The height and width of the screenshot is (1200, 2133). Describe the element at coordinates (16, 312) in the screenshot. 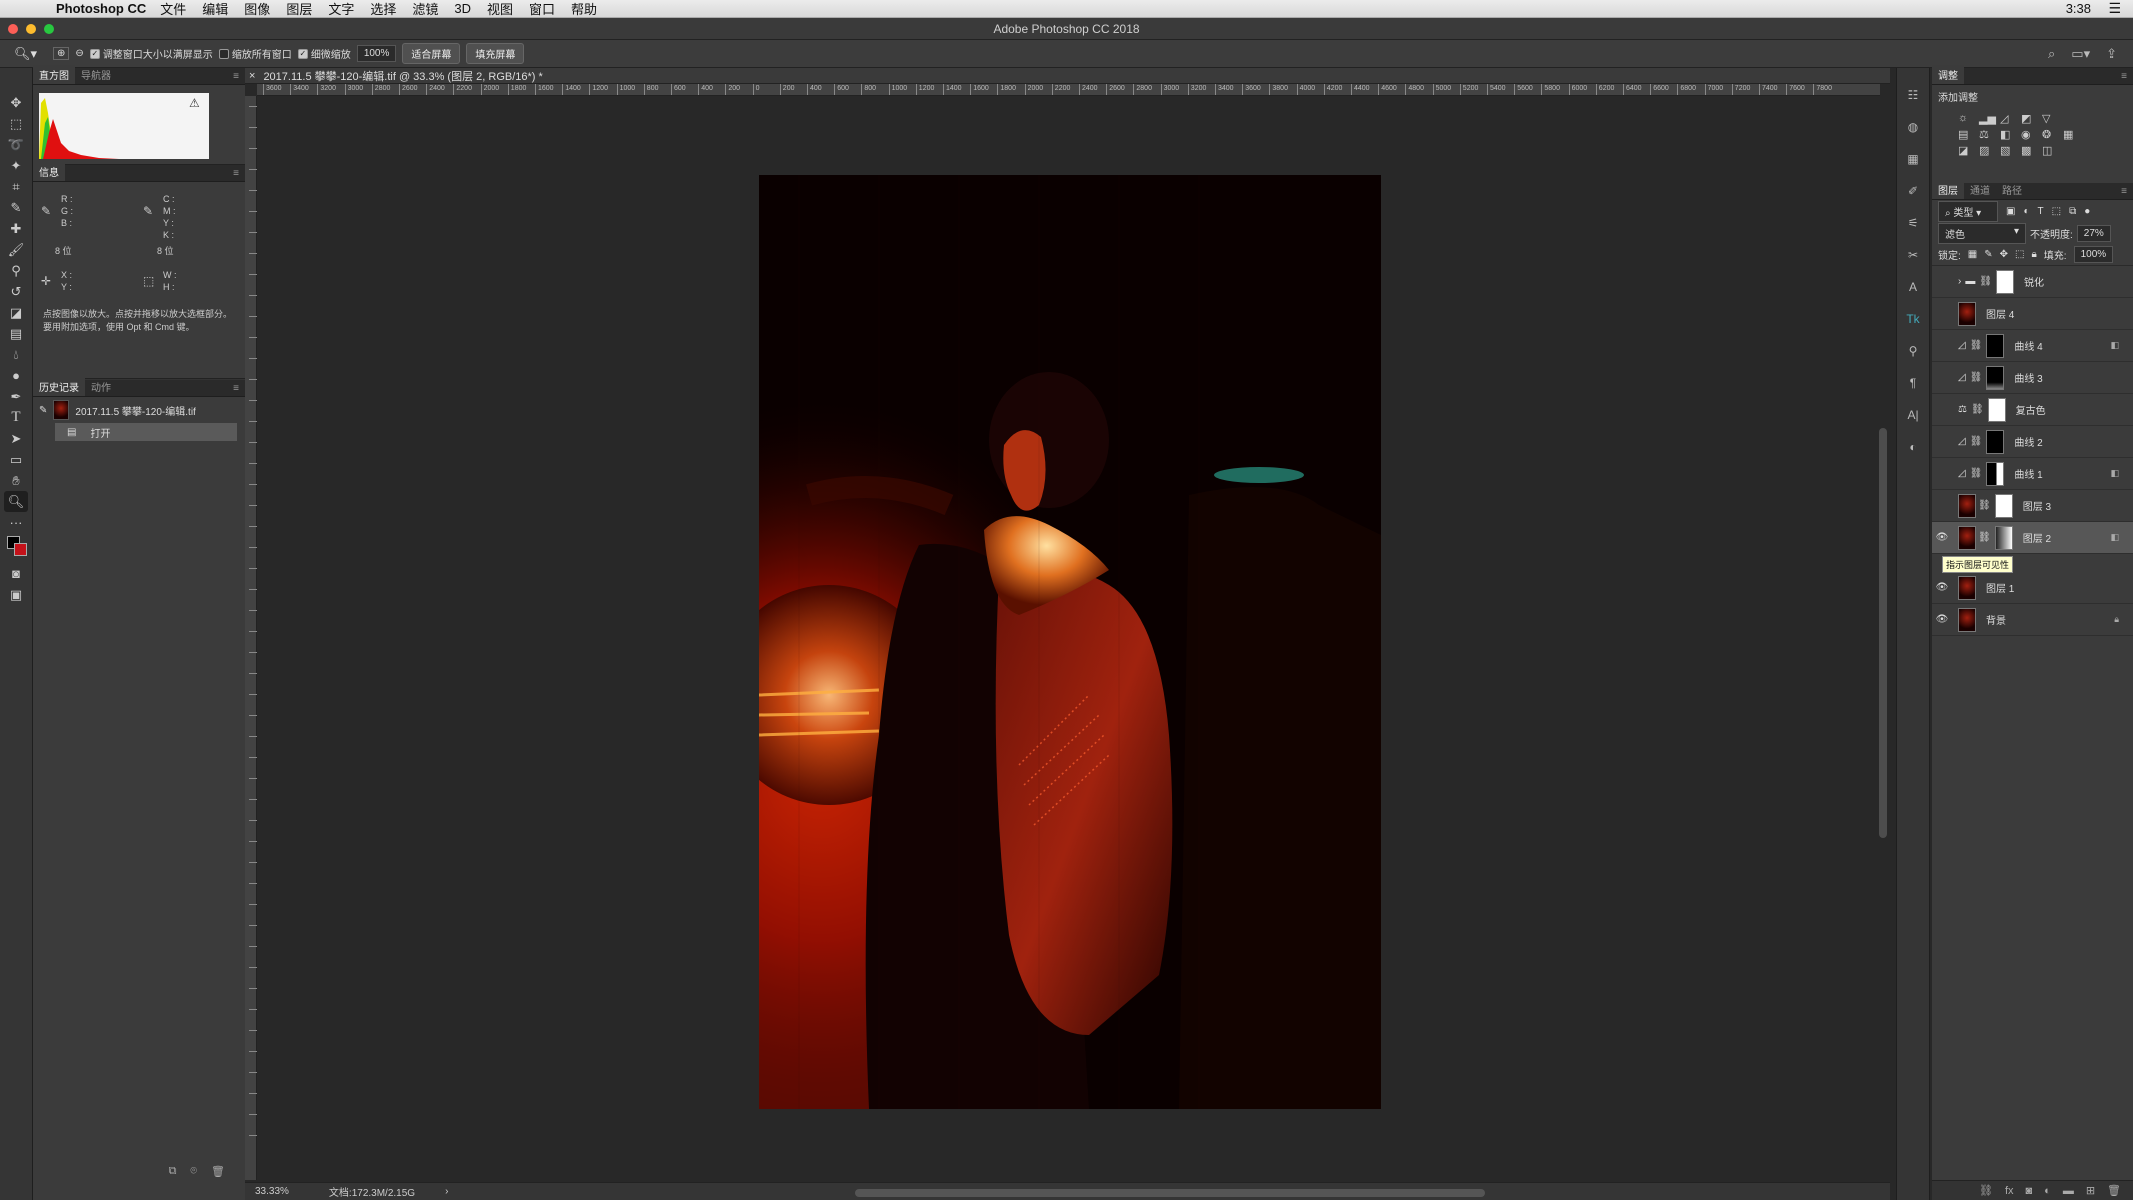

I see `eraser-tool-icon: ◪` at that location.